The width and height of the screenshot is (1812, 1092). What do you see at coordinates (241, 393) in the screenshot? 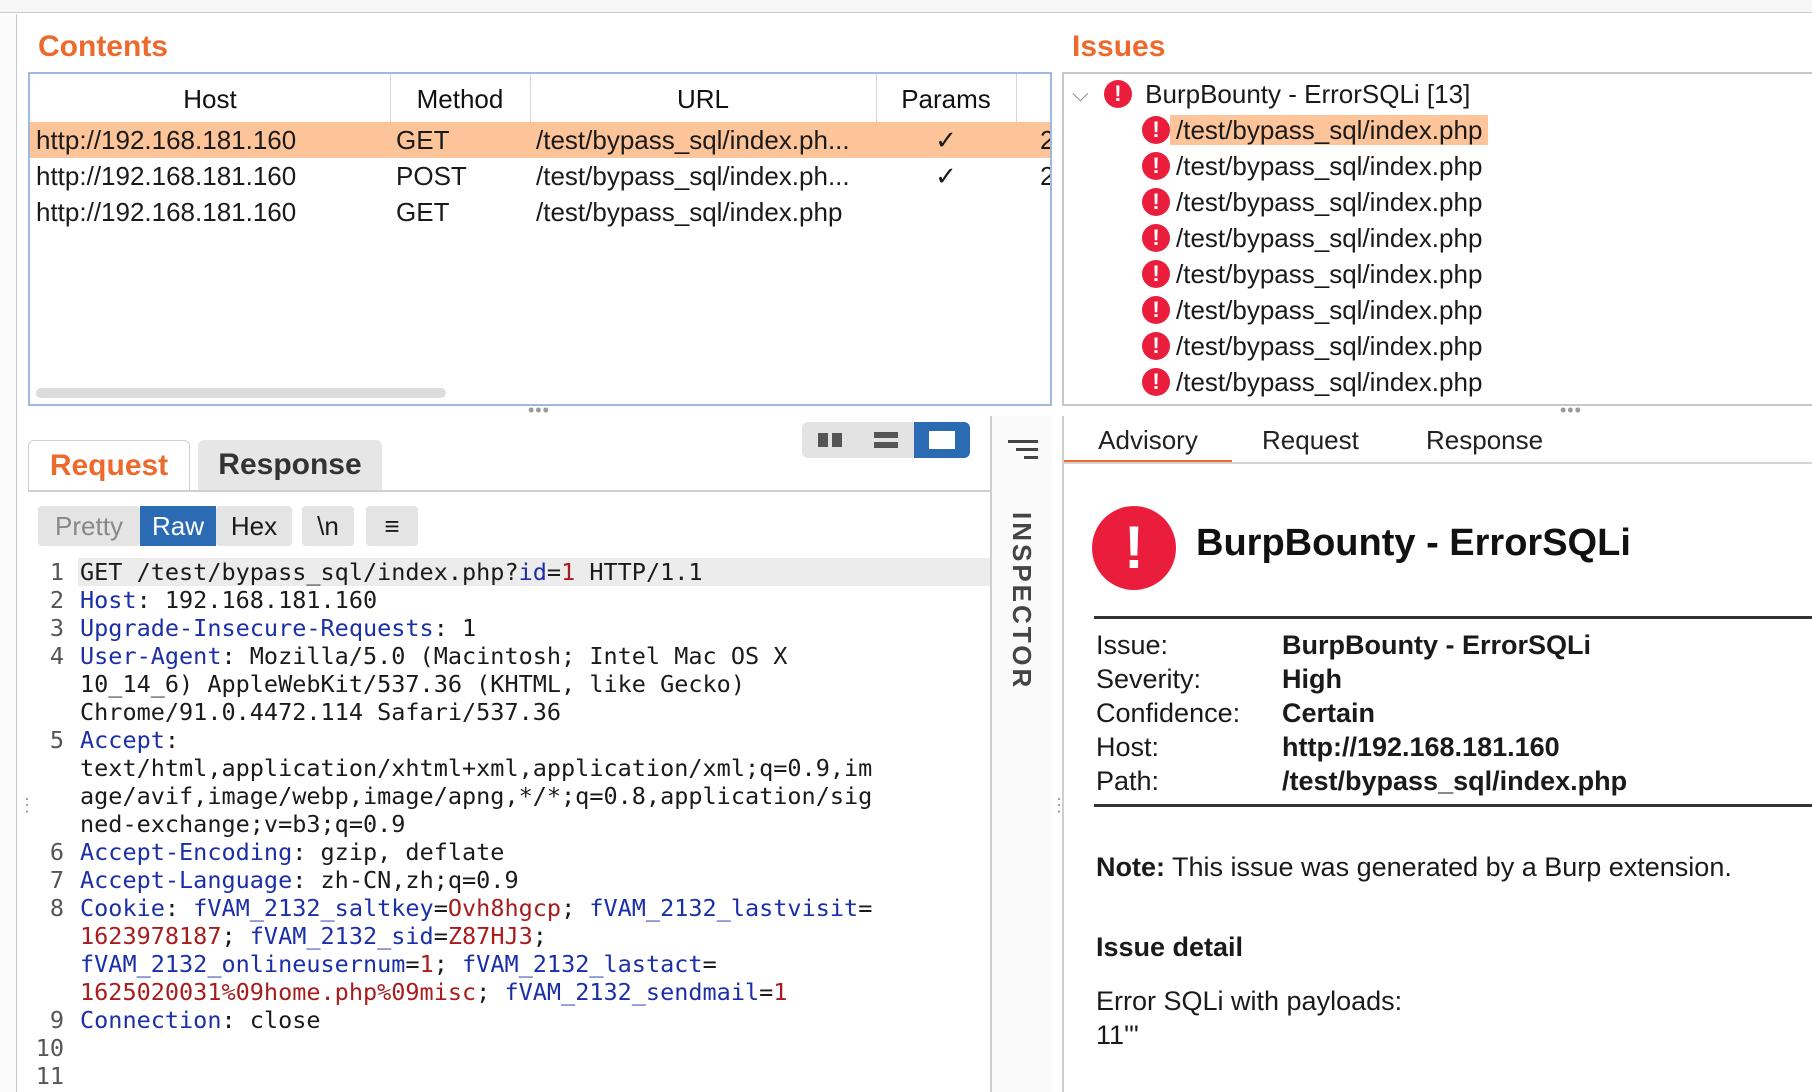
I see `horizontal-scrollbar` at bounding box center [241, 393].